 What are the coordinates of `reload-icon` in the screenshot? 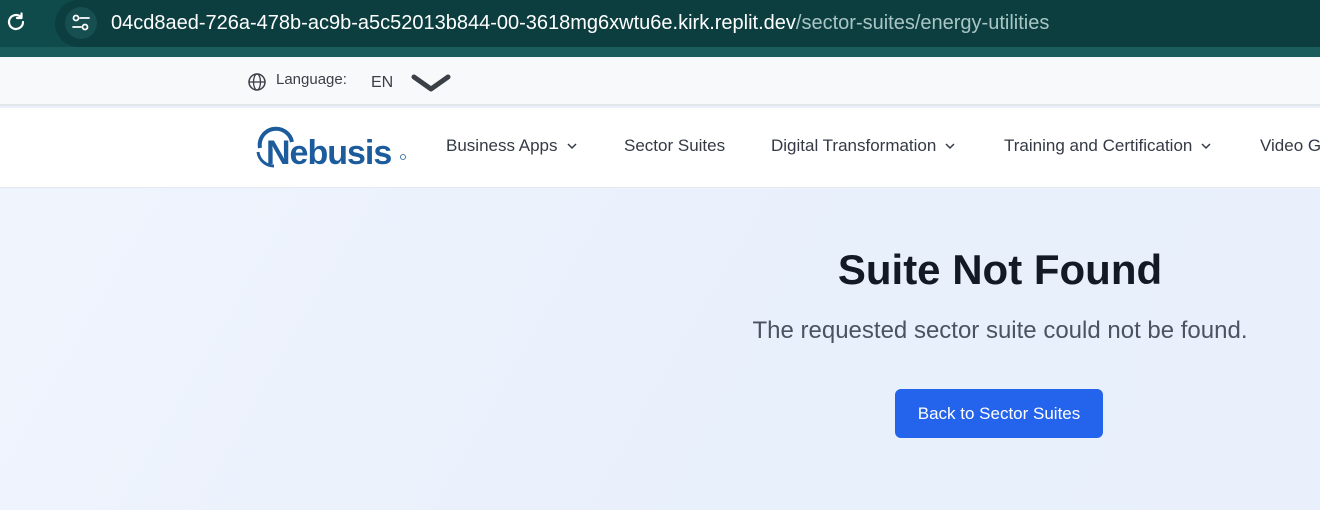 It's located at (16, 22).